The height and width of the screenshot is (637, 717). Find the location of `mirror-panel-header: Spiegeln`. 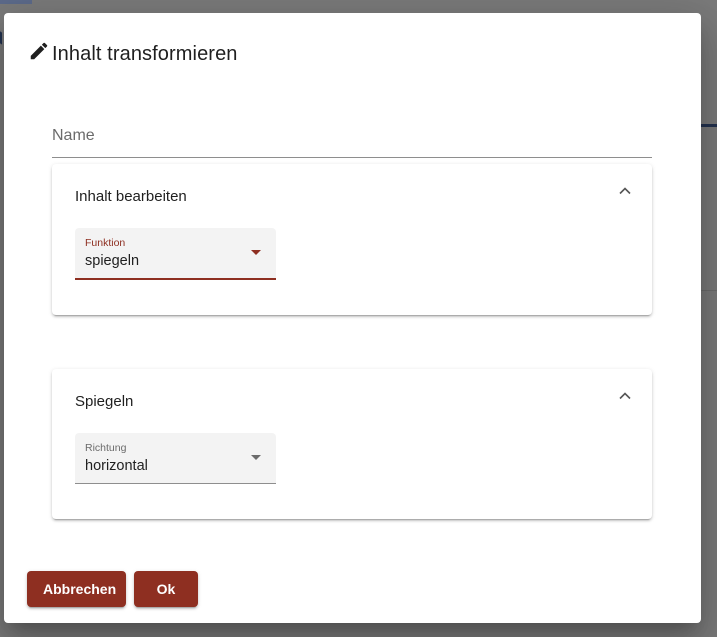

mirror-panel-header: Spiegeln is located at coordinates (352, 401).